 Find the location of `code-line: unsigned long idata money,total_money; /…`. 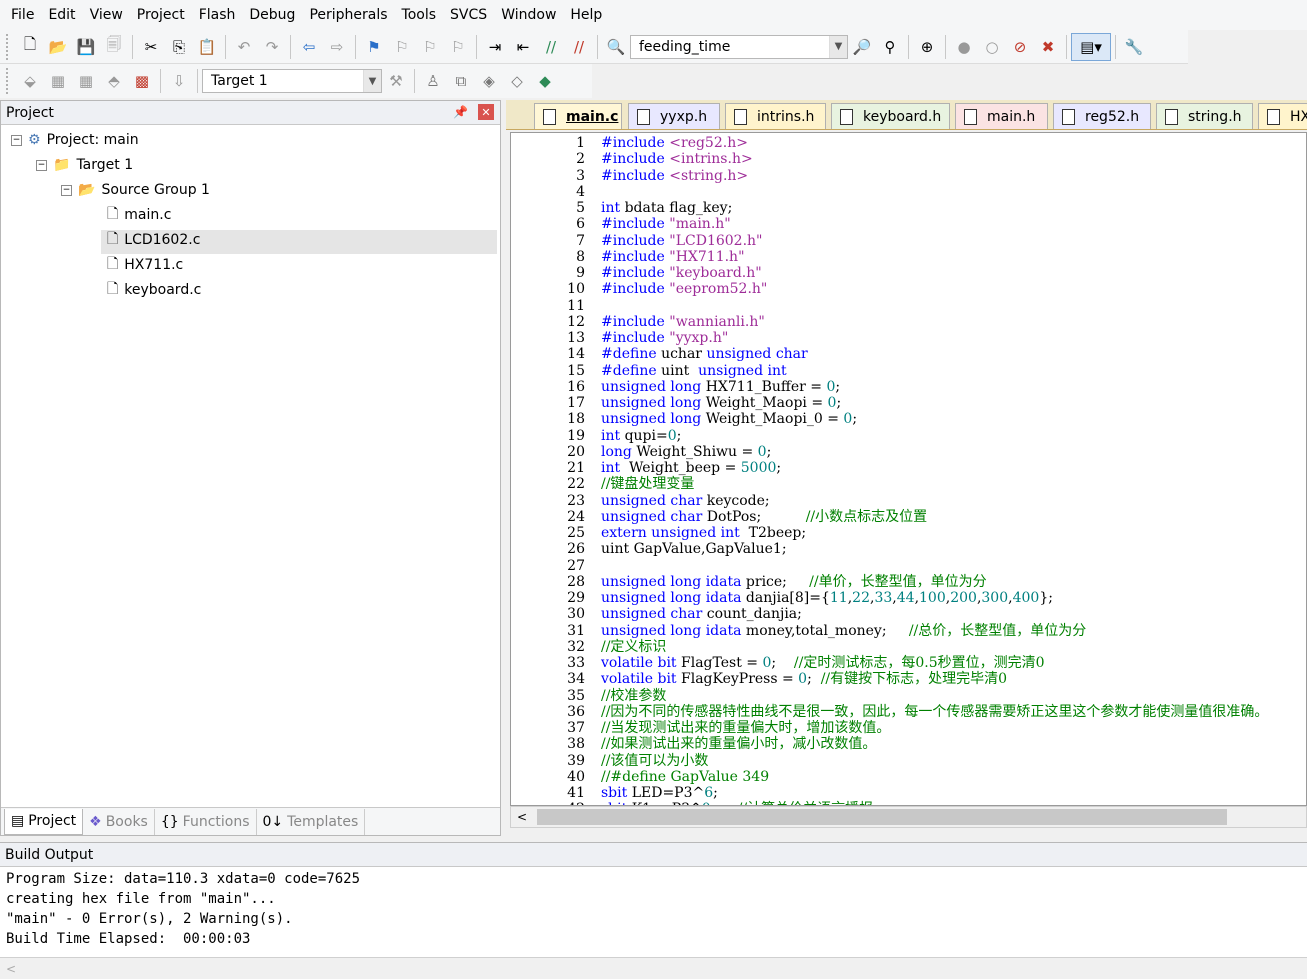

code-line: unsigned long idata money,total_money; /… is located at coordinates (843, 631).